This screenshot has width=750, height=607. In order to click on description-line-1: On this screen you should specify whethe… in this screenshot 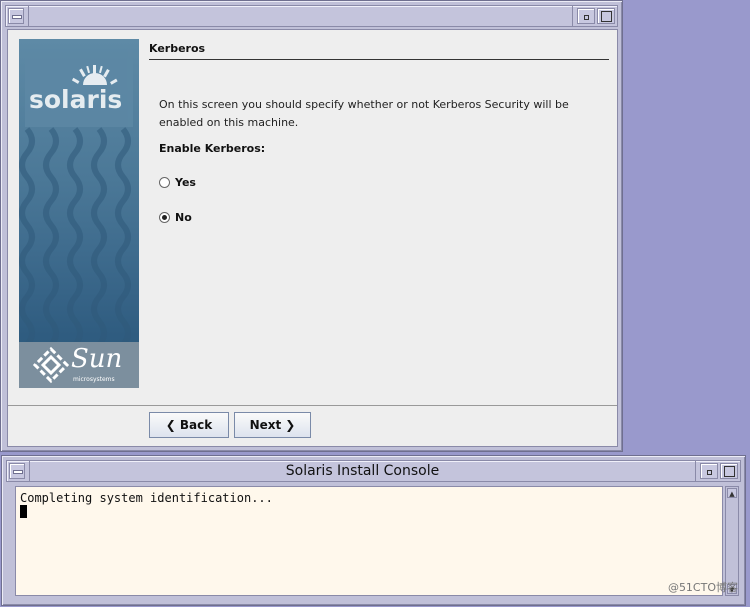, I will do `click(364, 104)`.